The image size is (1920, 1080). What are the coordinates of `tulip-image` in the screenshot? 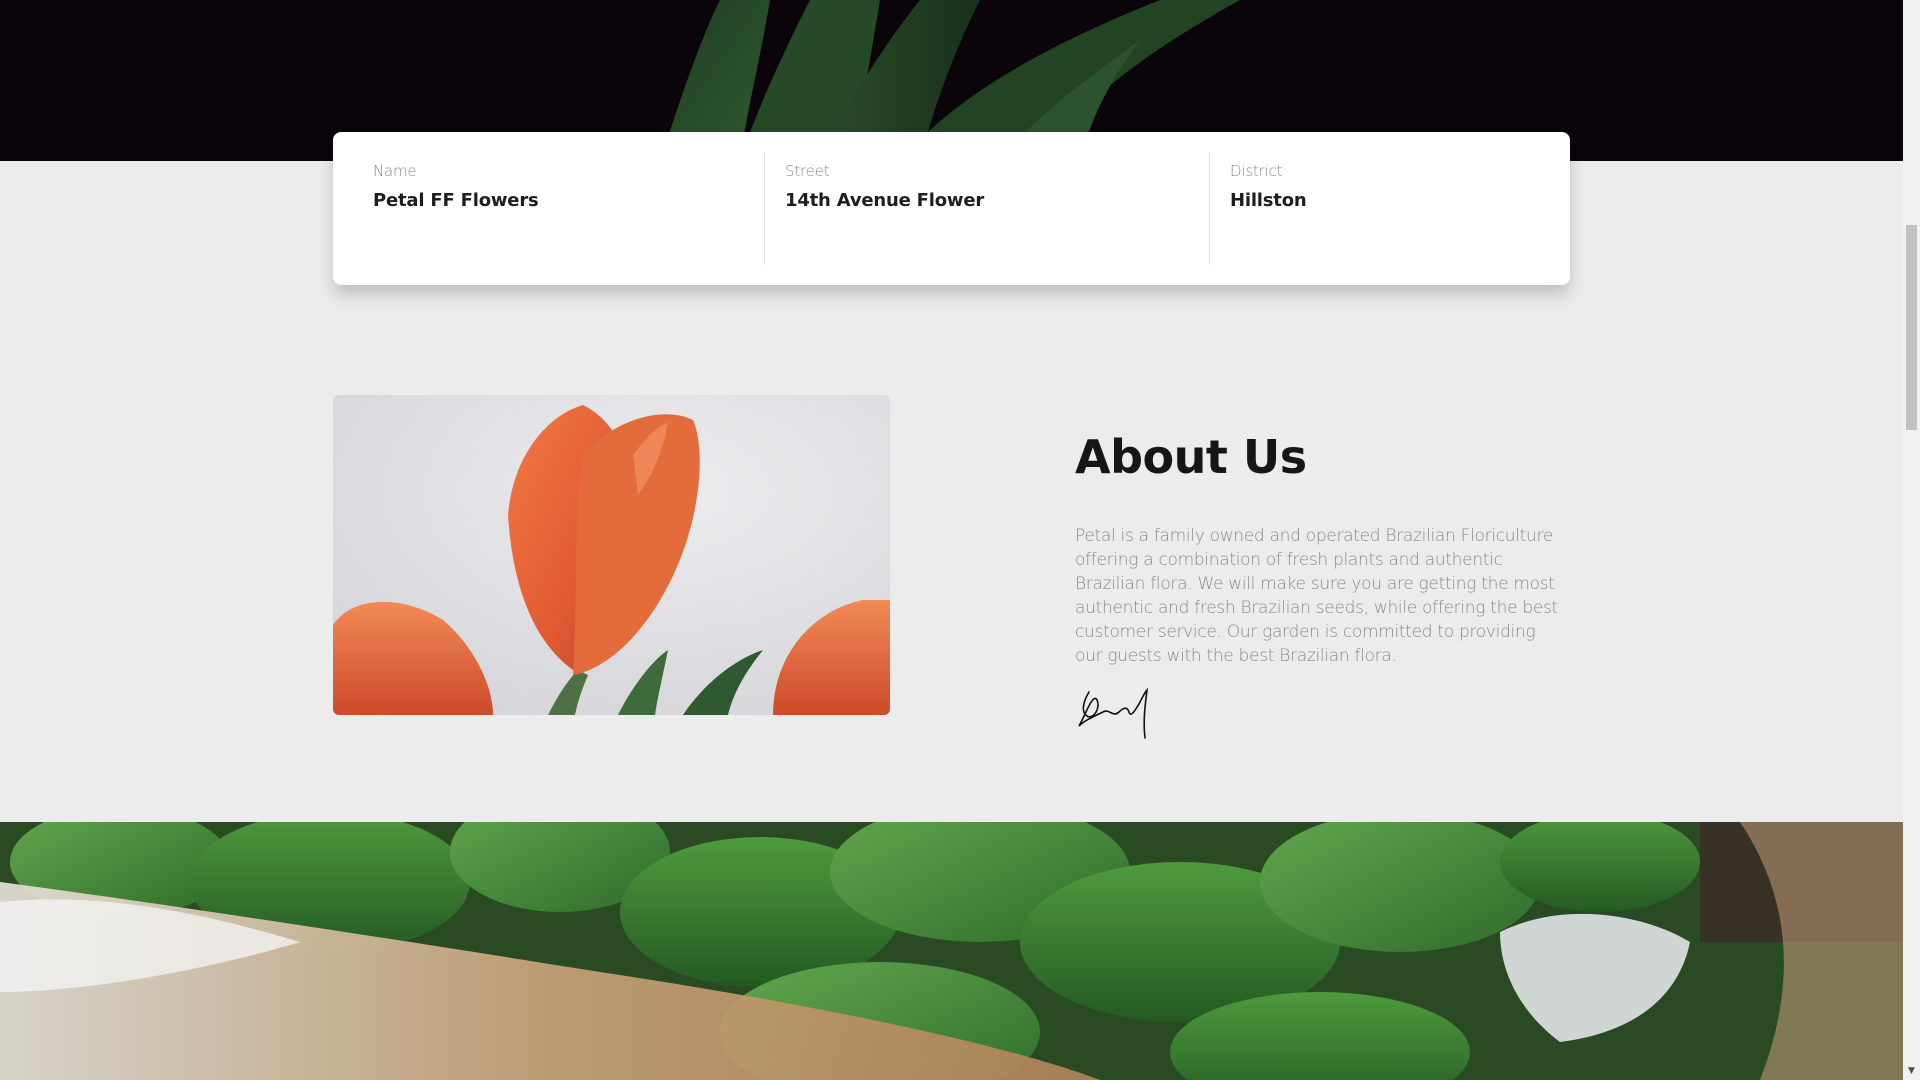 It's located at (611, 555).